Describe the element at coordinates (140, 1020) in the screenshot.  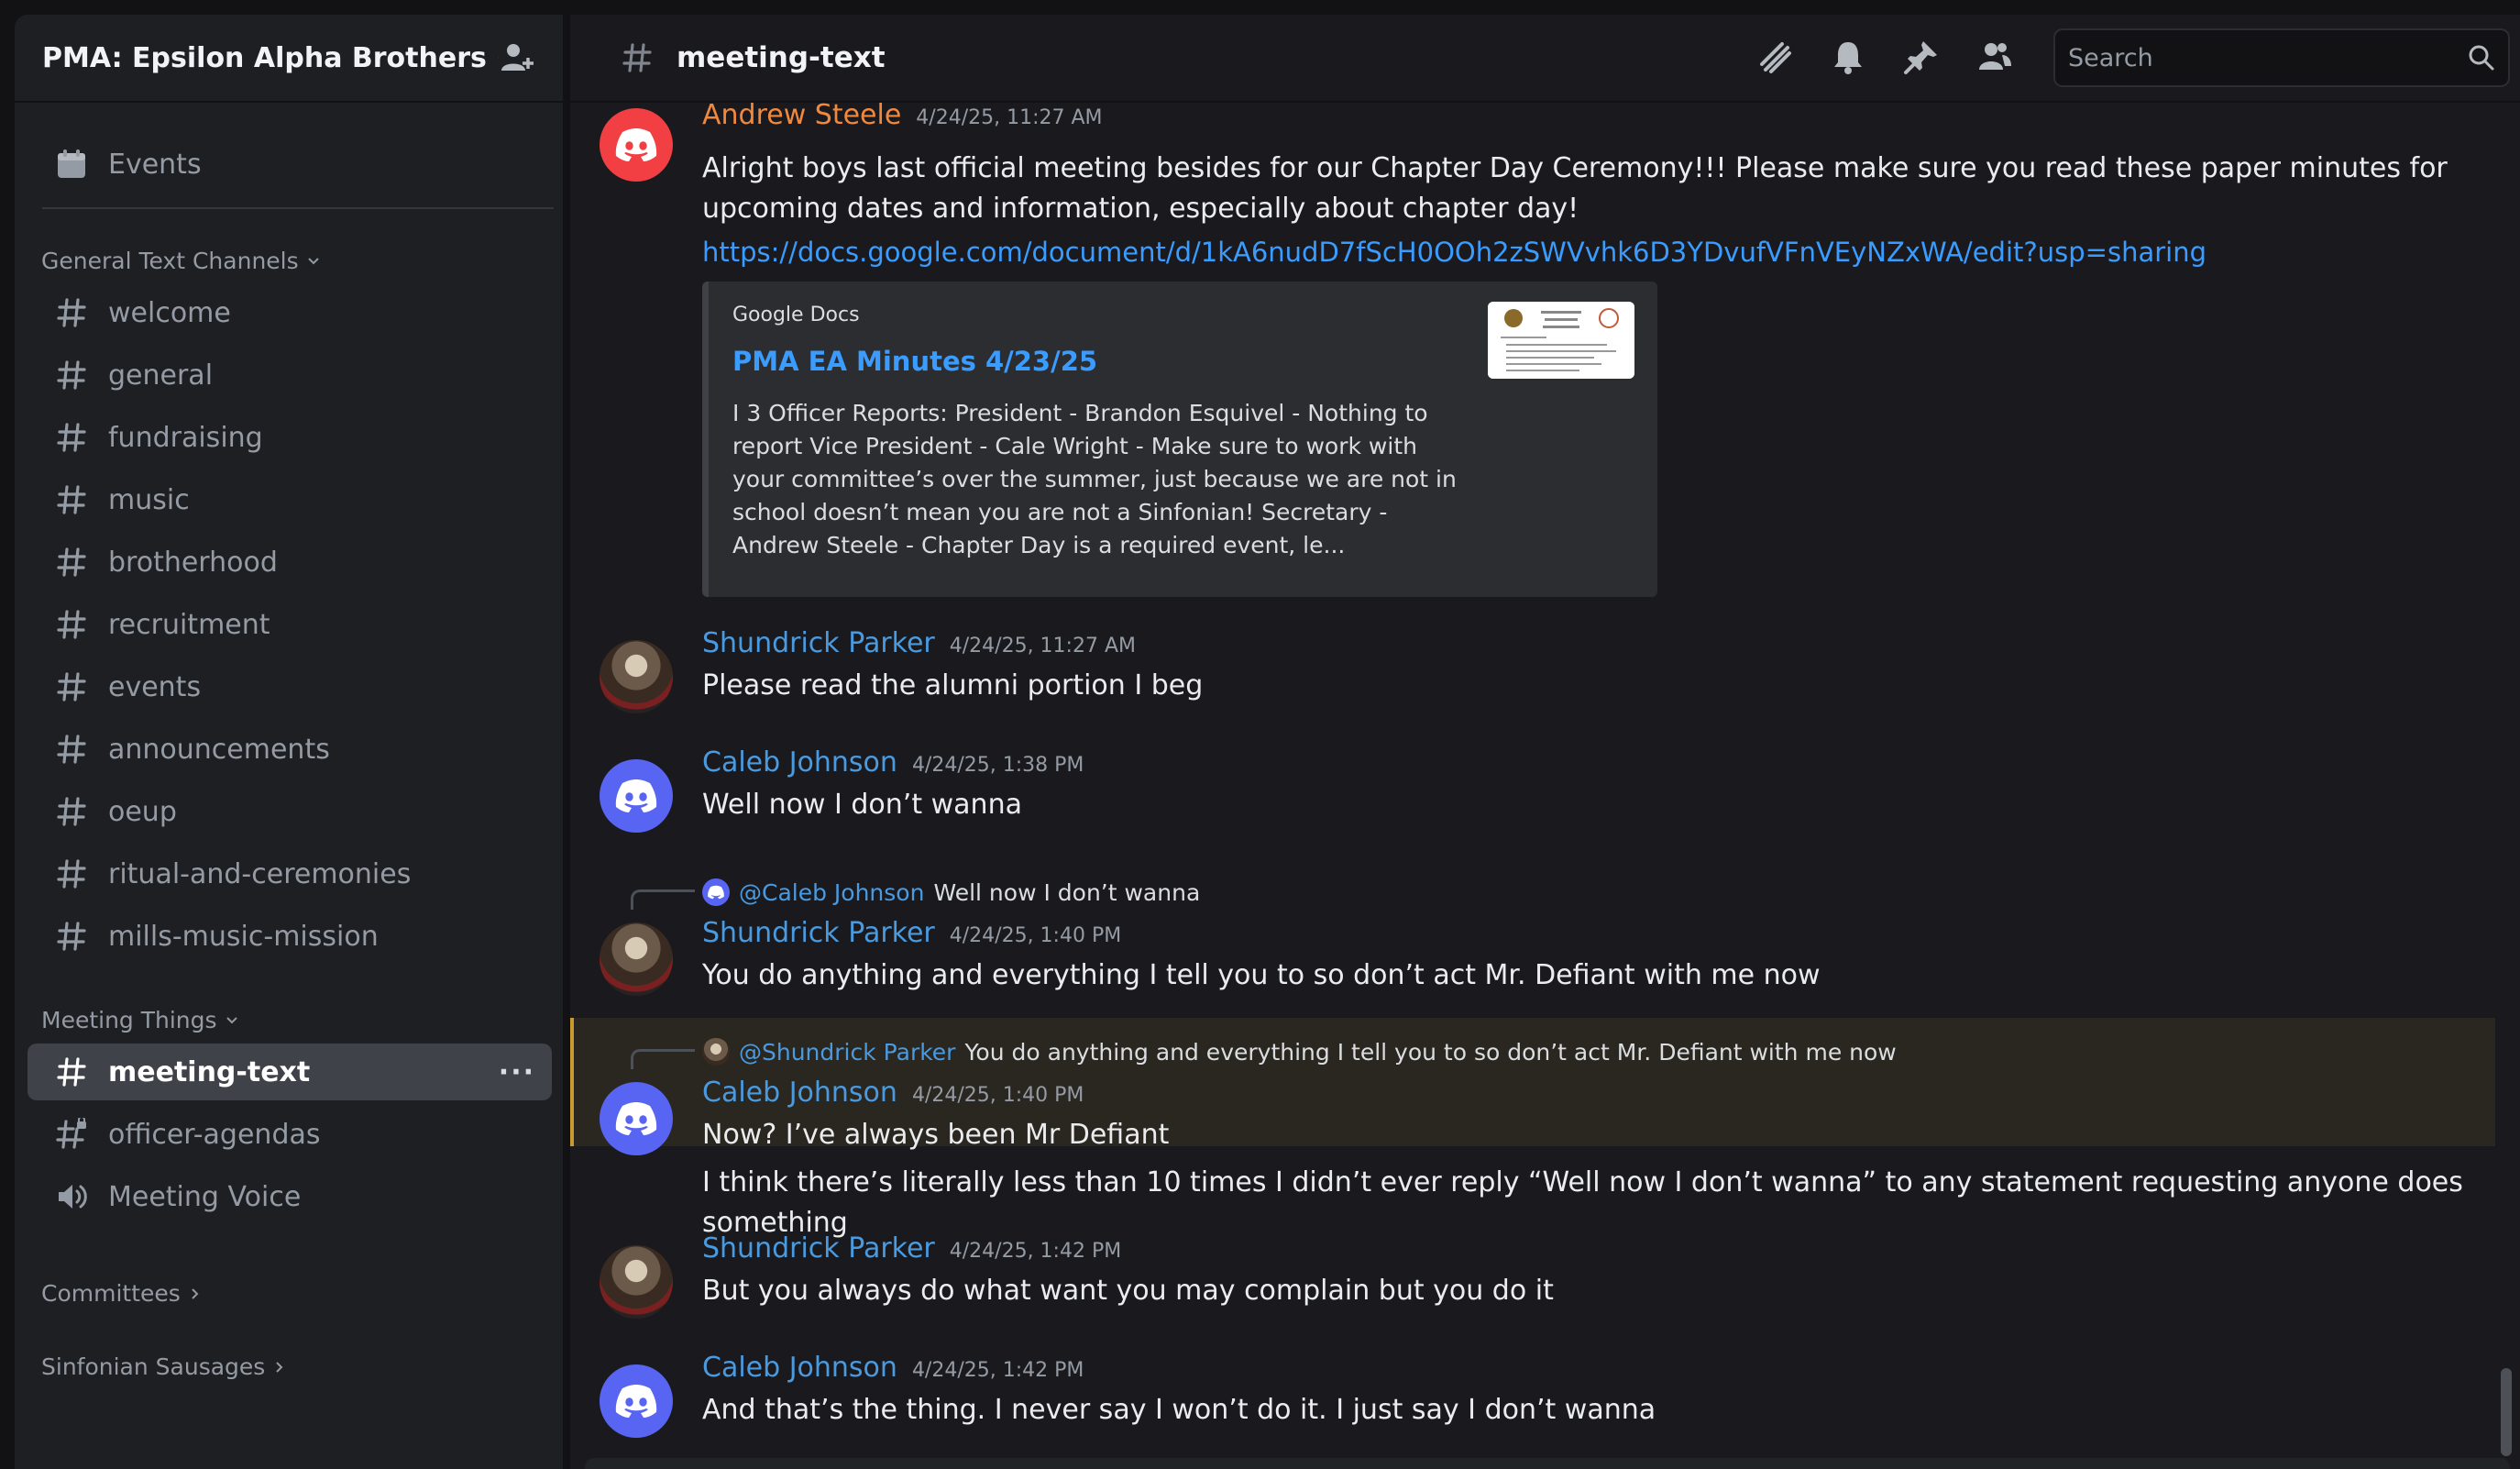
I see `category-meeting-things: Meeting Things` at that location.